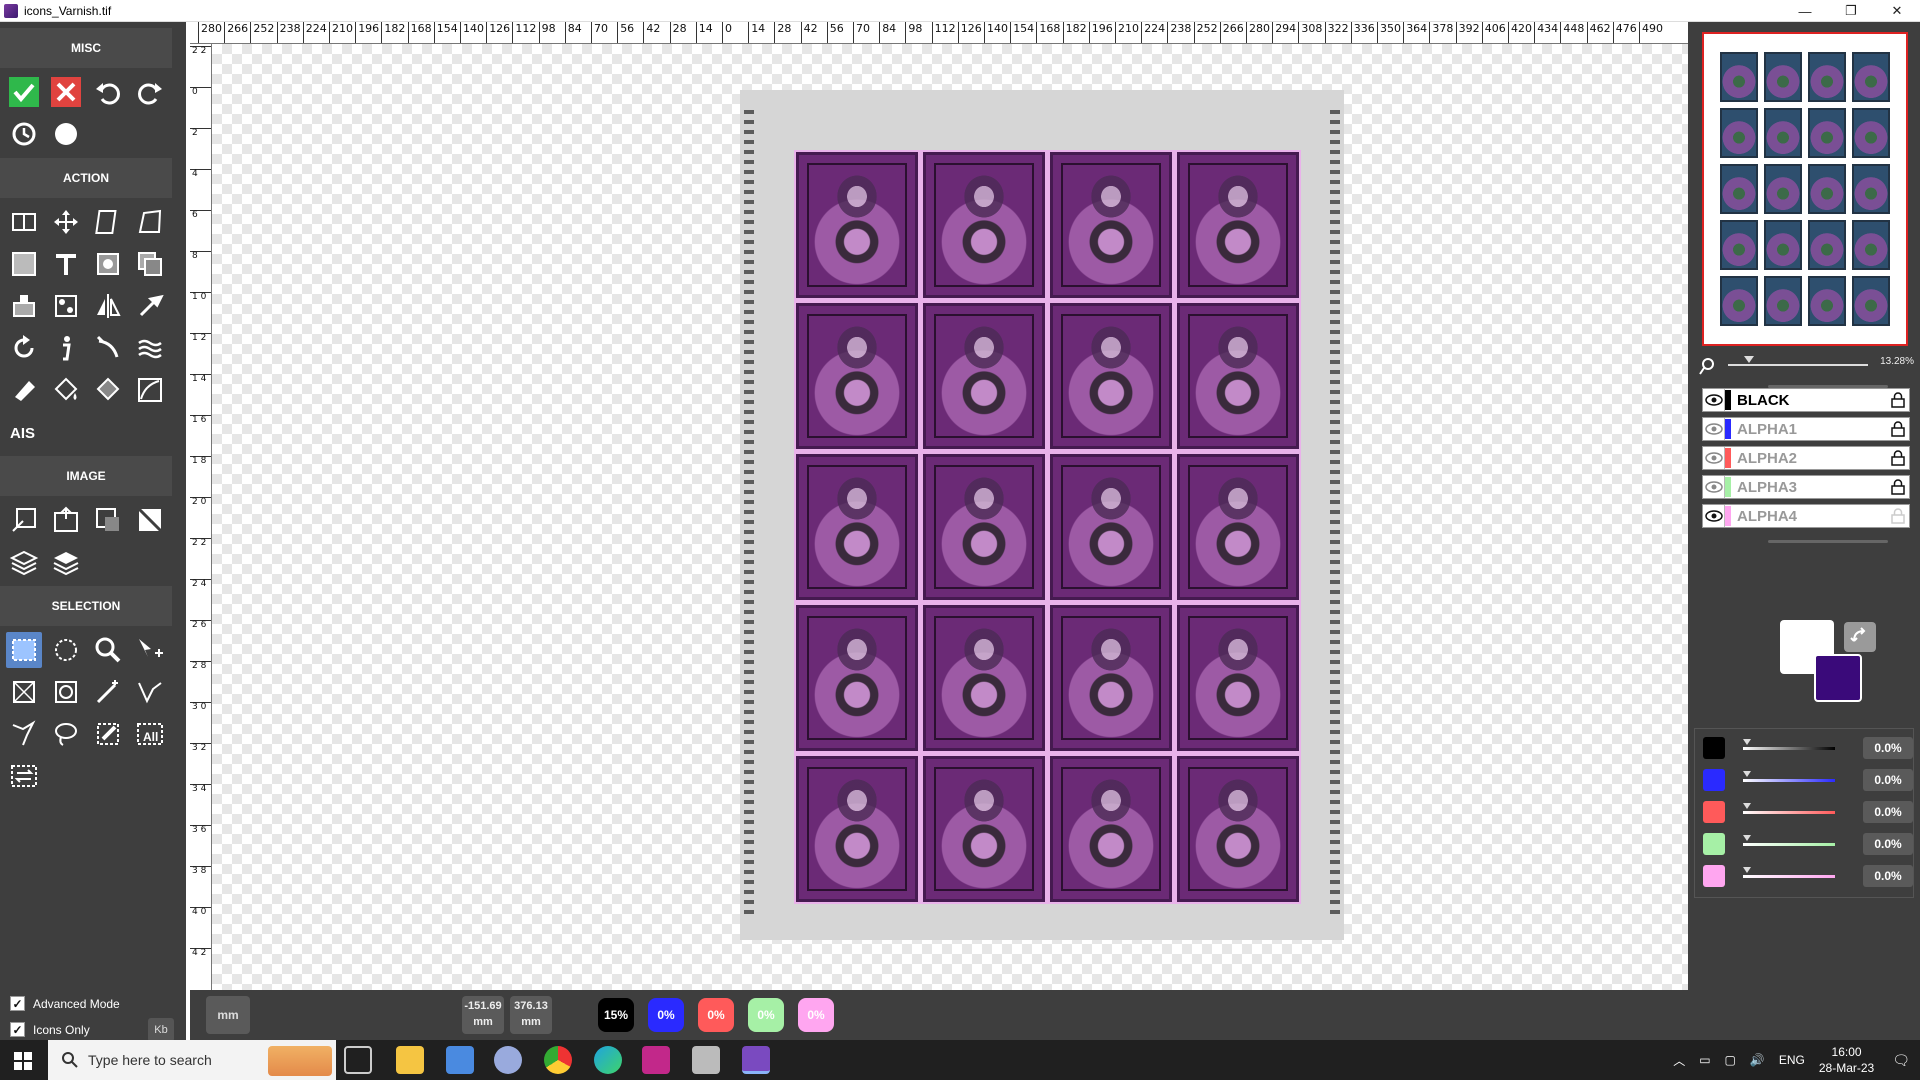  What do you see at coordinates (108, 650) in the screenshot?
I see `zoom-icon` at bounding box center [108, 650].